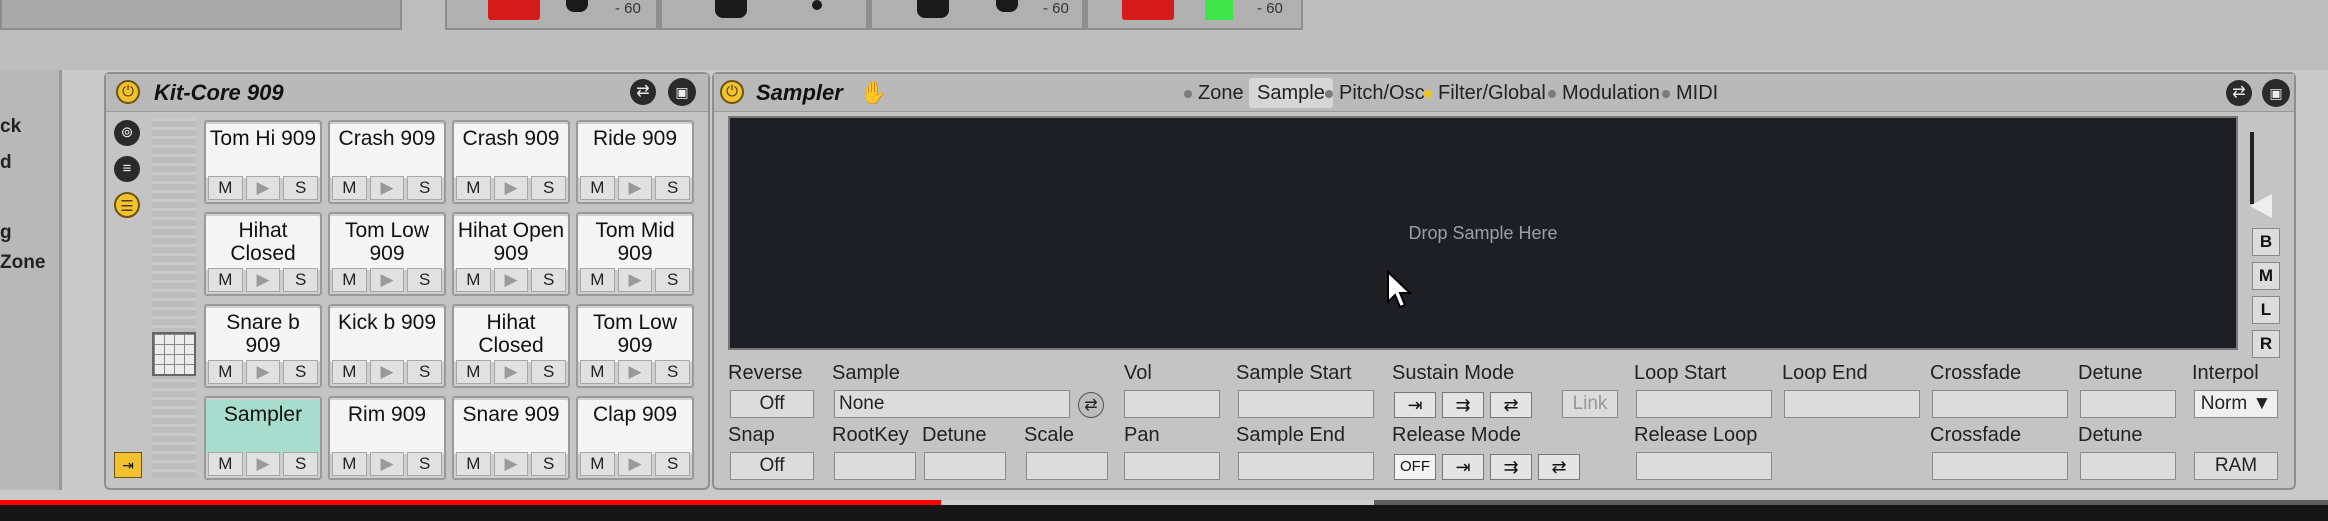  What do you see at coordinates (2266, 242) in the screenshot?
I see `side-button-b: B` at bounding box center [2266, 242].